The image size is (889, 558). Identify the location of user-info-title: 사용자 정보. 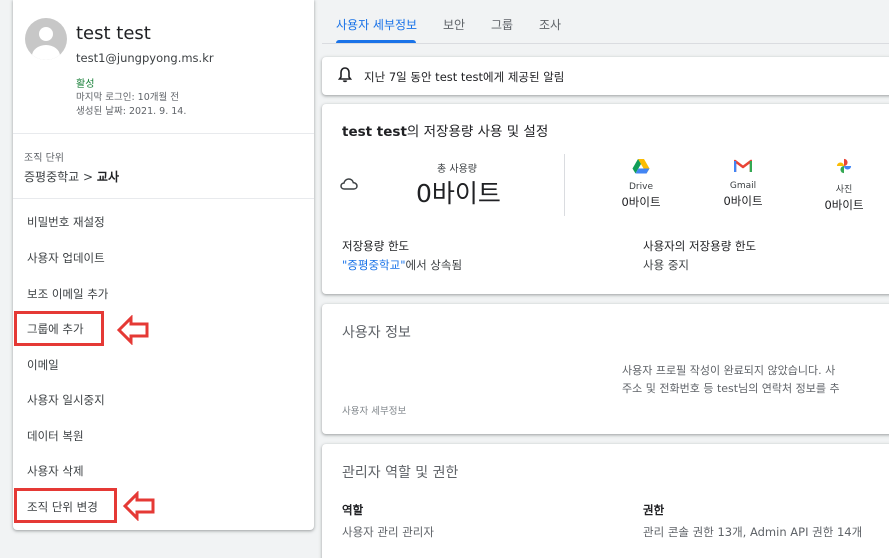
(376, 333).